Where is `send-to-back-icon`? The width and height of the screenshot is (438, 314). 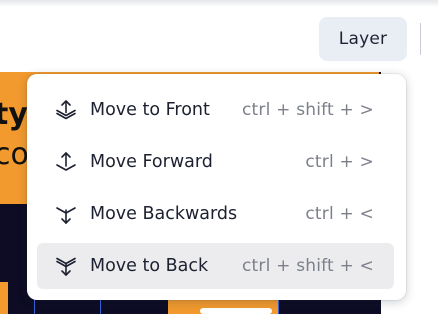 send-to-back-icon is located at coordinates (66, 266).